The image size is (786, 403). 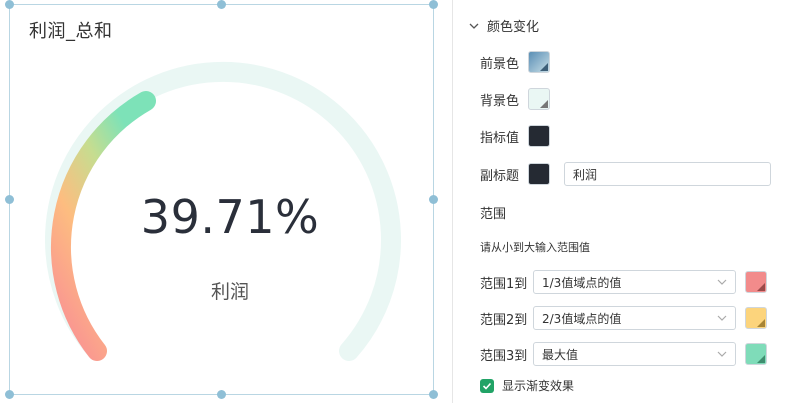 I want to click on gradient-toggle-row: 显示渐变效果, so click(x=527, y=385).